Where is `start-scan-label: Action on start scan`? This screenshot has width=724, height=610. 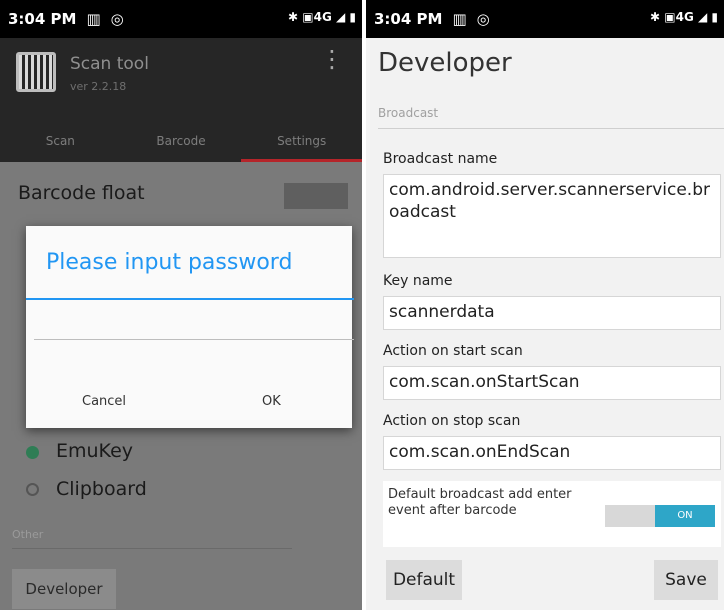
start-scan-label: Action on start scan is located at coordinates (453, 351).